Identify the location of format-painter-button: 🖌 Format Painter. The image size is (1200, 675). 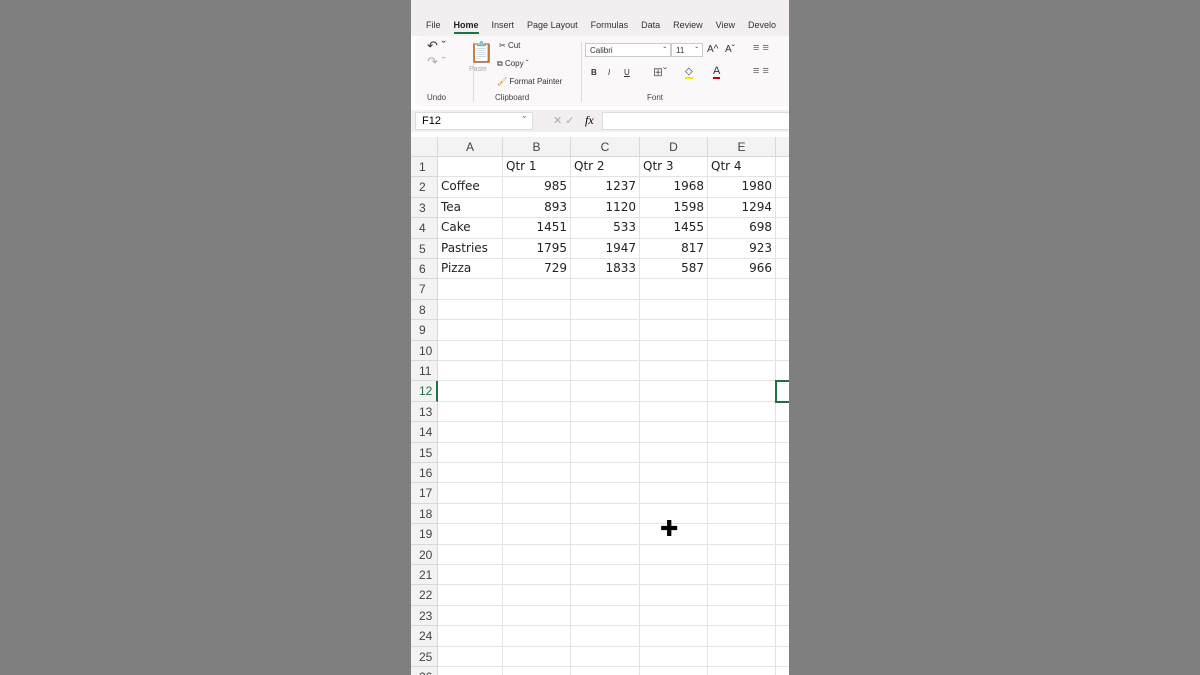
(529, 81).